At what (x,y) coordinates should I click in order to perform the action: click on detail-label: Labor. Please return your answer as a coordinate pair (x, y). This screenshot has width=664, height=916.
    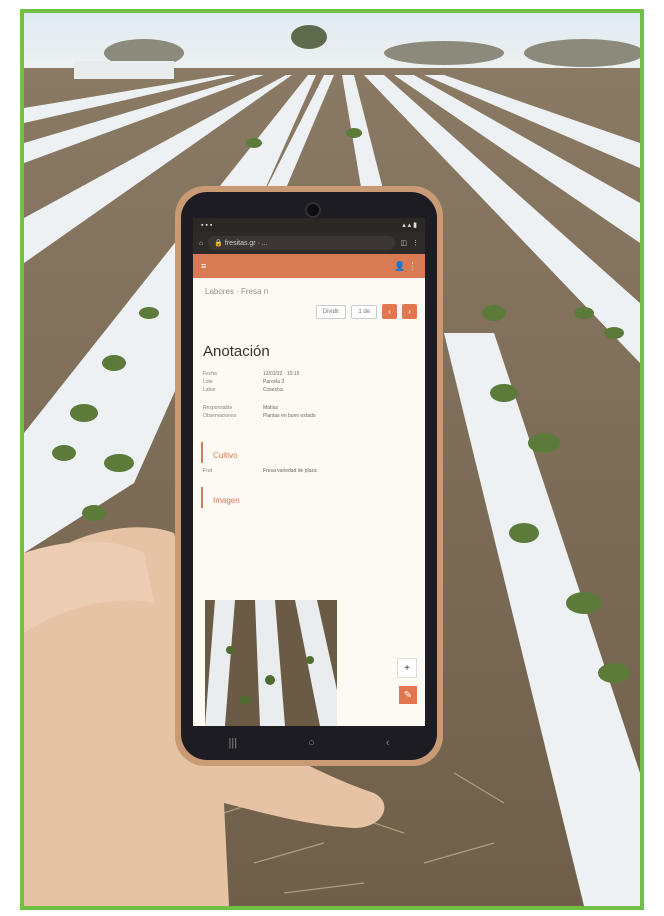
    Looking at the image, I should click on (209, 390).